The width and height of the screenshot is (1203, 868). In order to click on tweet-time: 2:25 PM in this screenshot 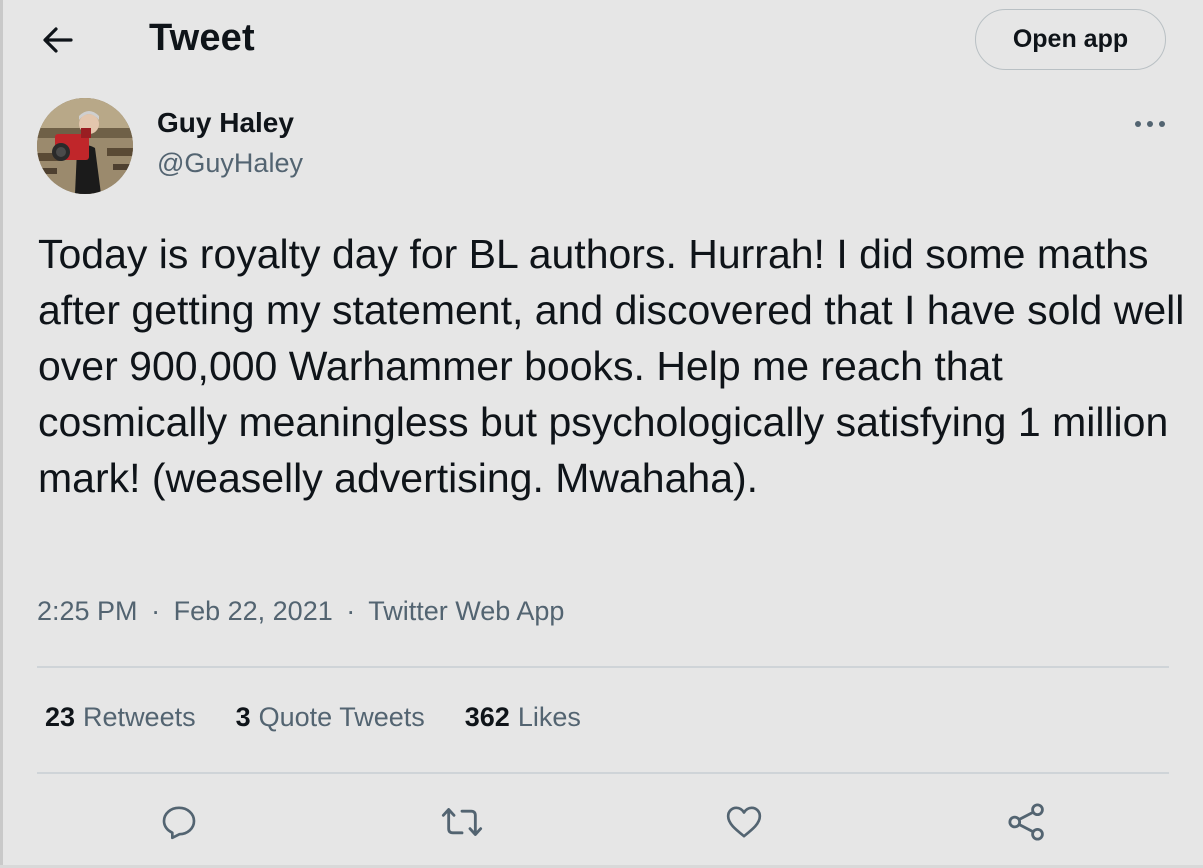, I will do `click(87, 611)`.